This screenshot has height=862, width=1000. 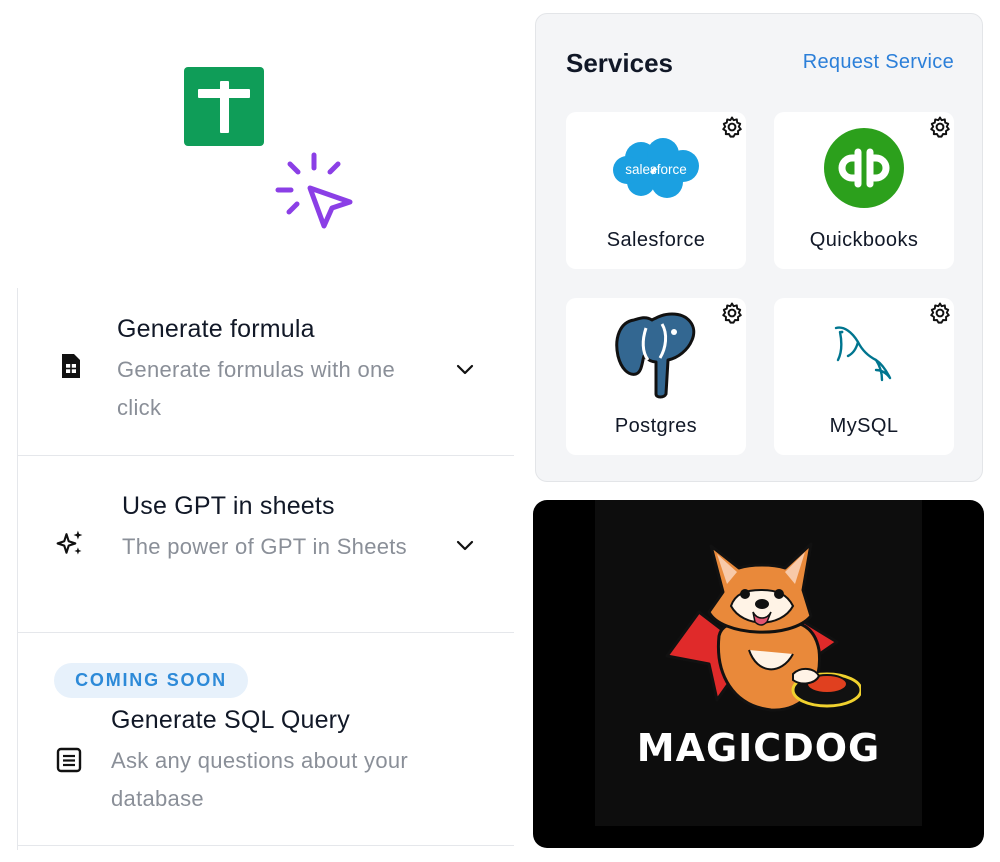 I want to click on coming-soon-badge: COMING SOON, so click(x=151, y=680).